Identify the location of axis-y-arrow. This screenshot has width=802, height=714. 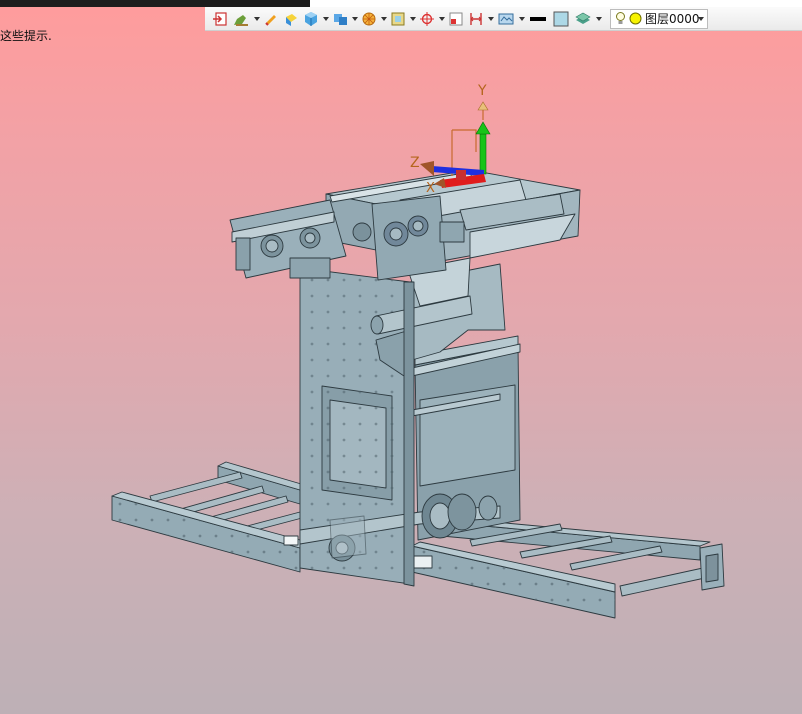
(483, 154).